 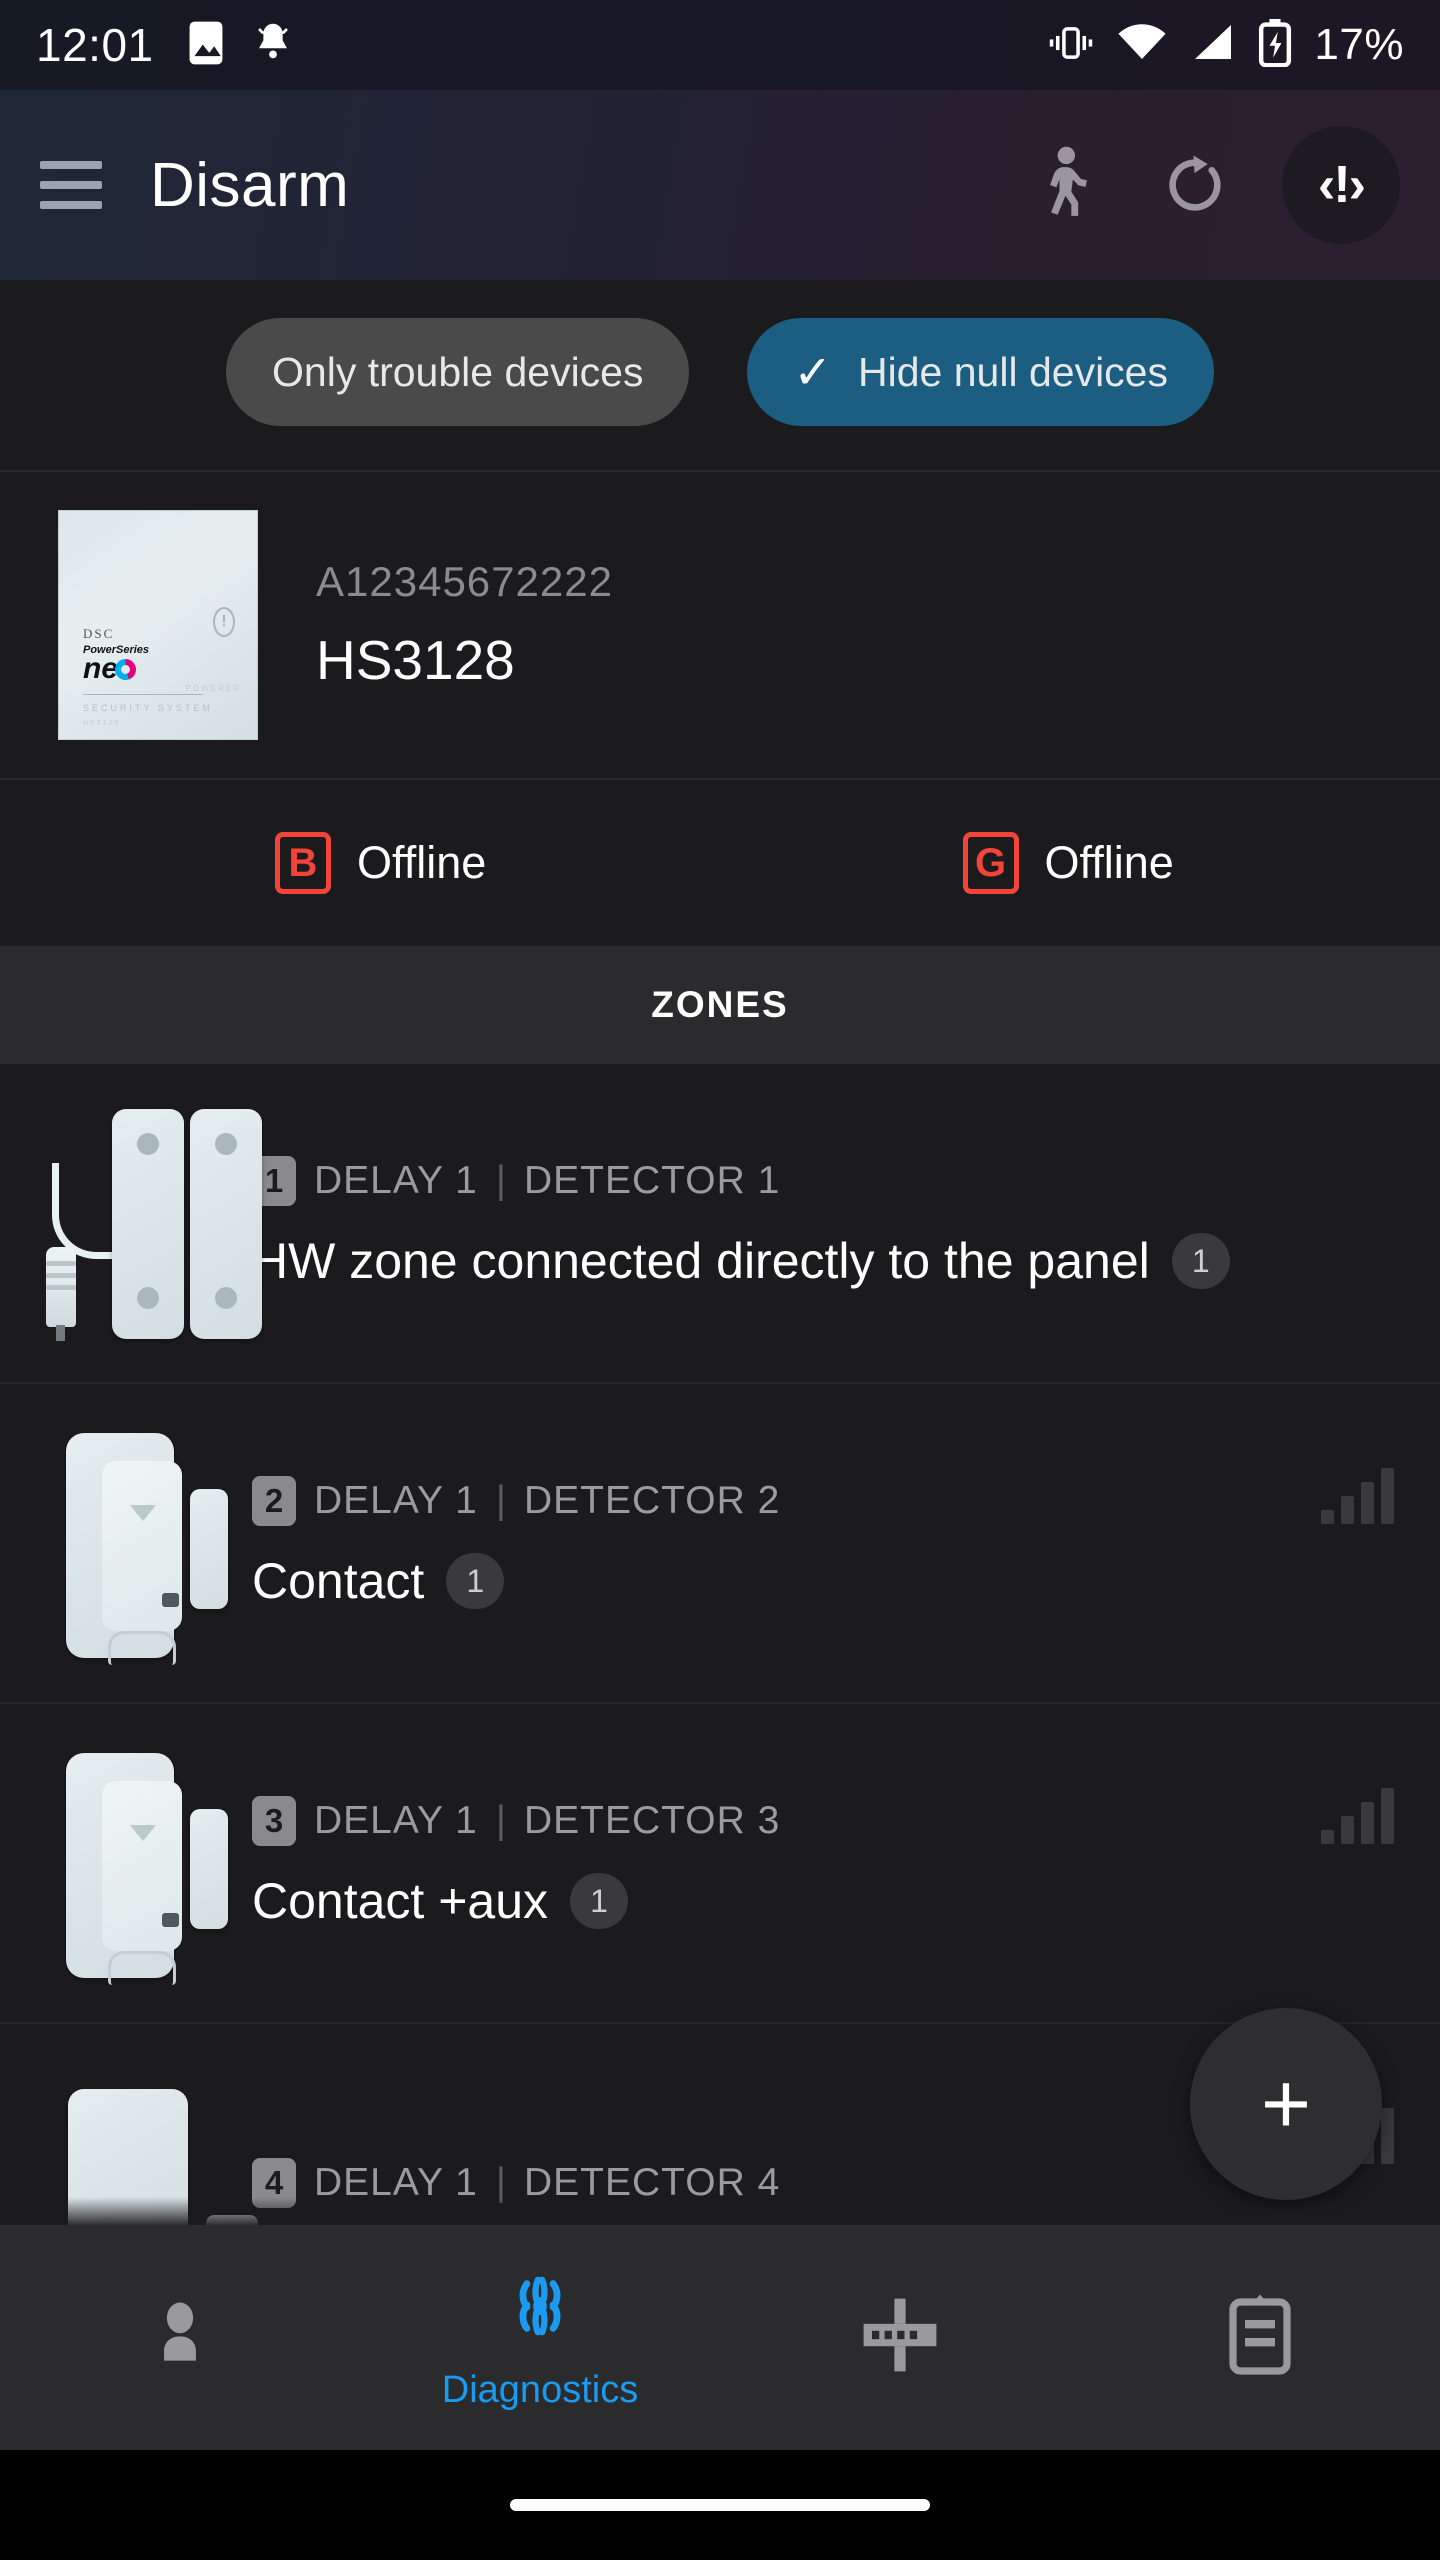 What do you see at coordinates (82, 1211) in the screenshot?
I see `sensor-cable` at bounding box center [82, 1211].